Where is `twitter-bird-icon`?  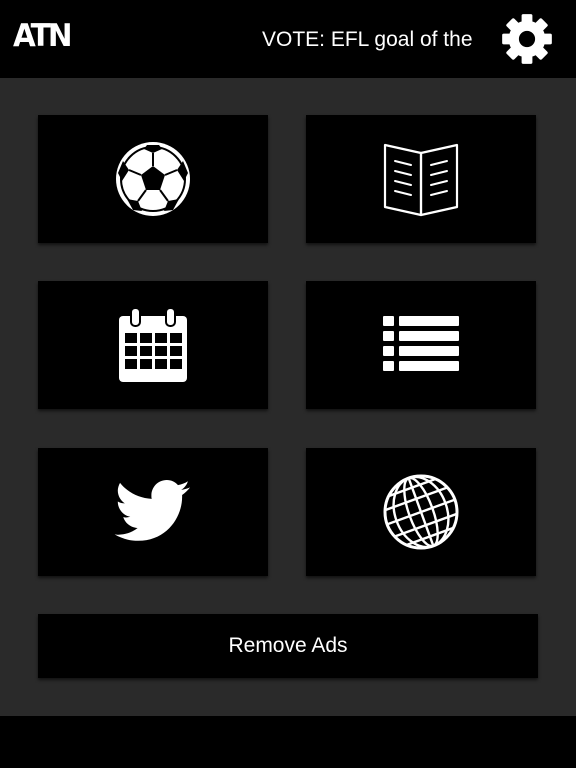 twitter-bird-icon is located at coordinates (152, 510).